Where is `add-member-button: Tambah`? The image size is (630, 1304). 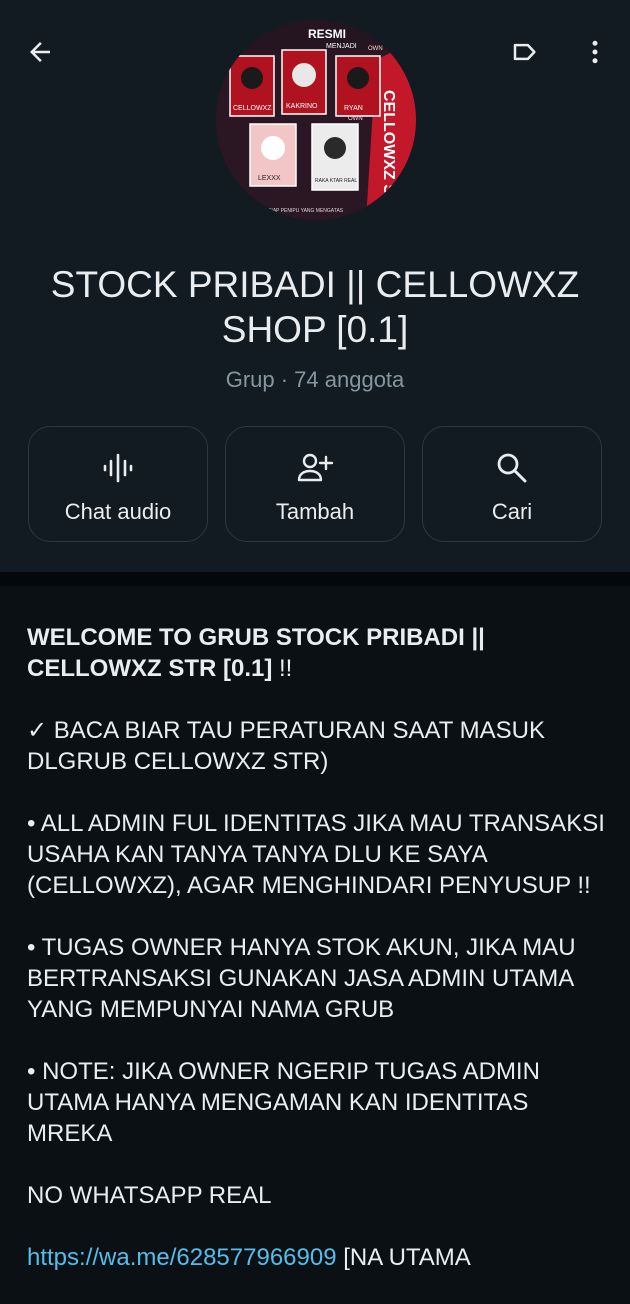 add-member-button: Tambah is located at coordinates (315, 484).